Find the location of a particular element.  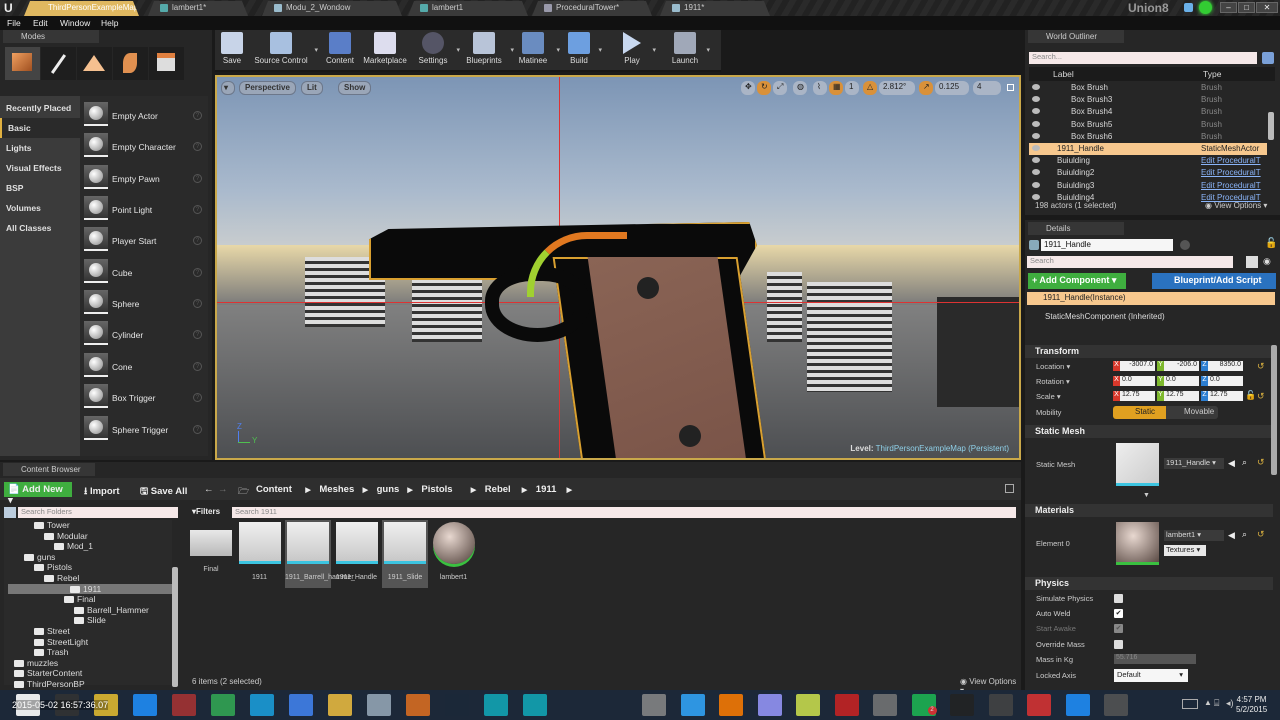

content-button: Content is located at coordinates (340, 51).